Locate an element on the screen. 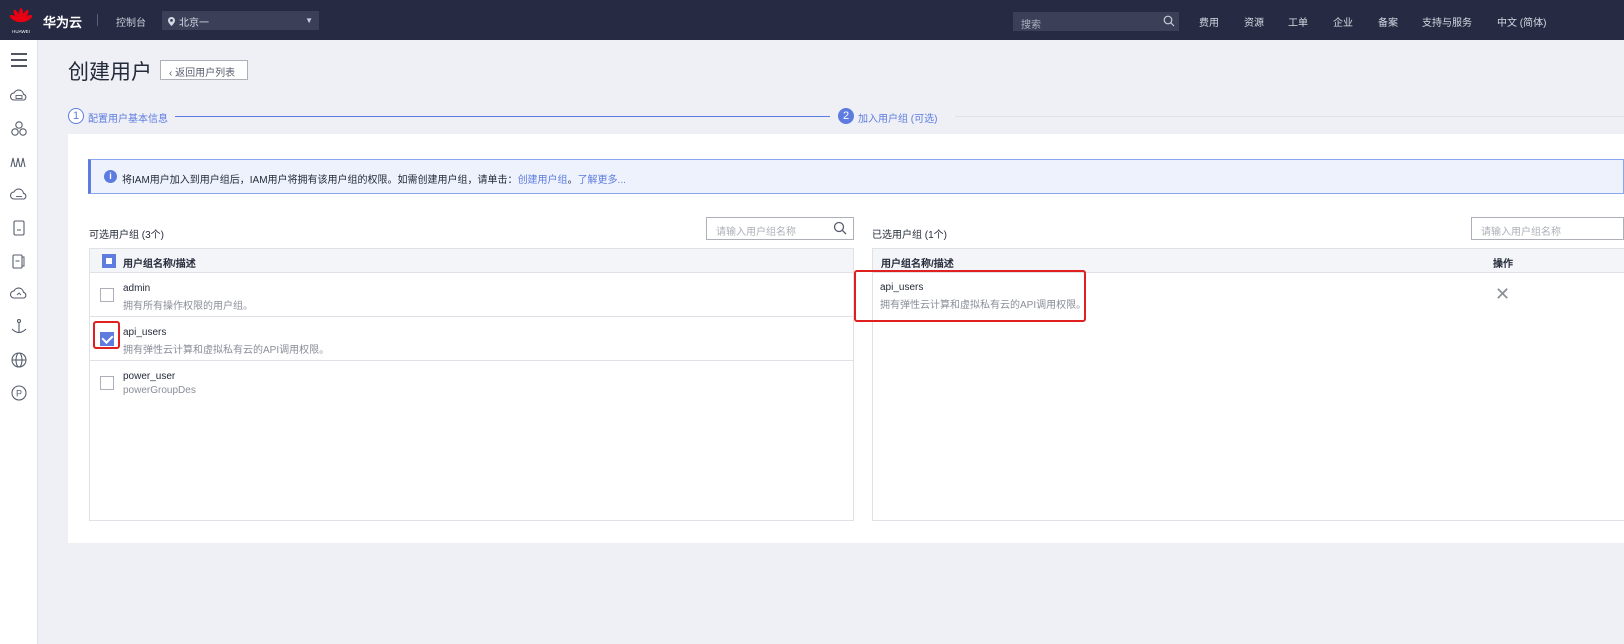  cloud-icon is located at coordinates (19, 294).